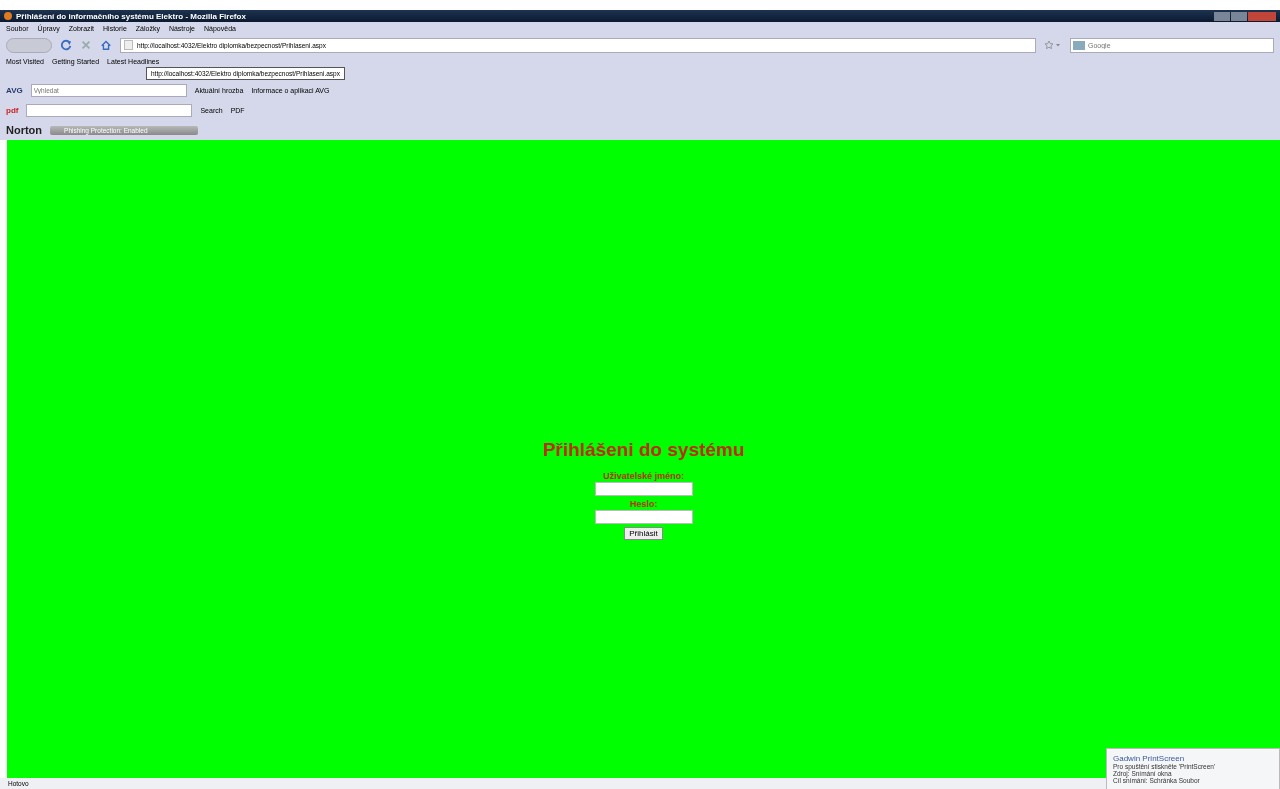 This screenshot has width=1280, height=789. What do you see at coordinates (12, 110) in the screenshot?
I see `pdf-logo: pdf` at bounding box center [12, 110].